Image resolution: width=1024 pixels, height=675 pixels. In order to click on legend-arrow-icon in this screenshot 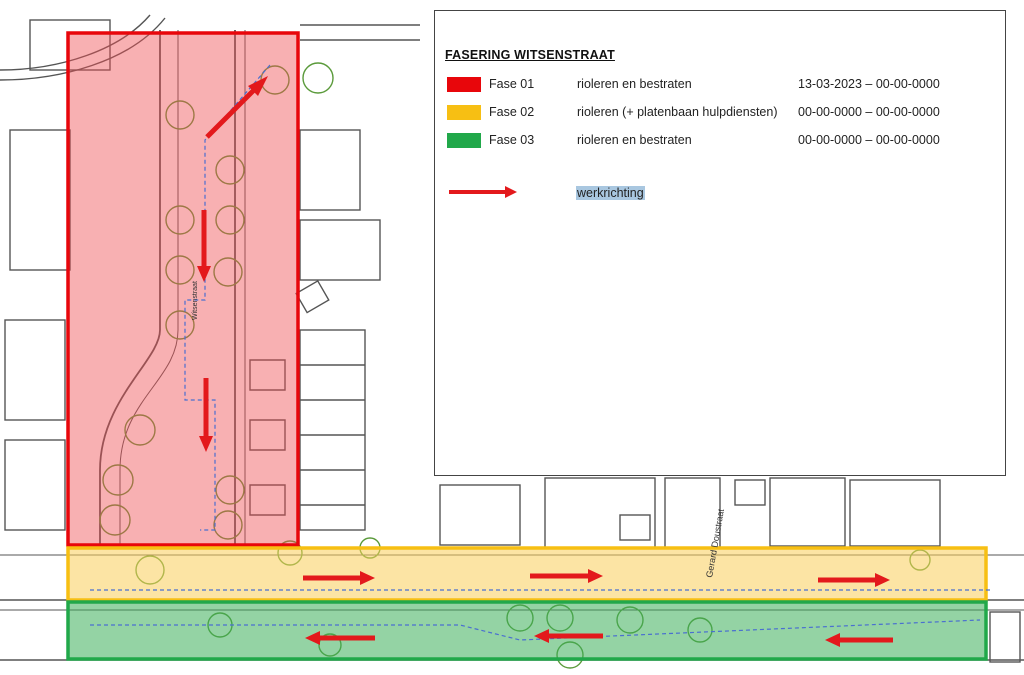, I will do `click(483, 192)`.